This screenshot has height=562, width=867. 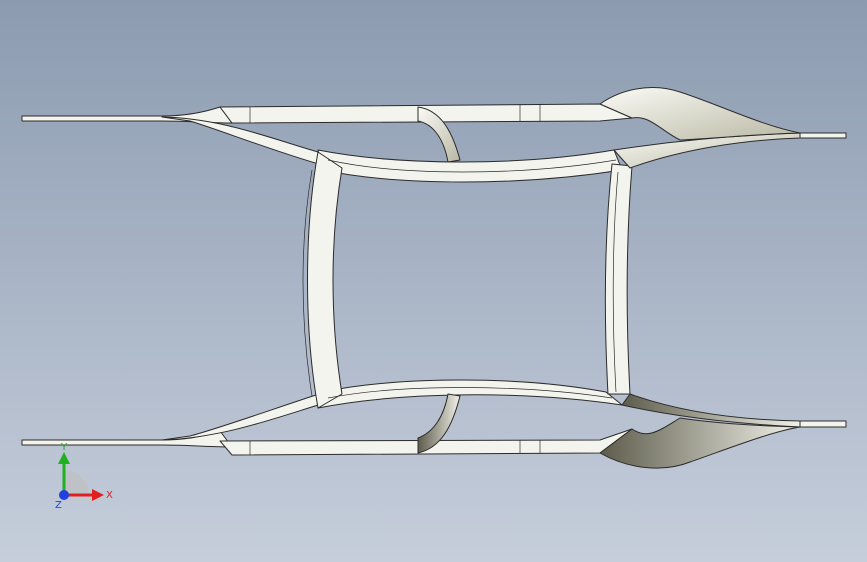 I want to click on left-vertical-member, so click(x=325, y=280).